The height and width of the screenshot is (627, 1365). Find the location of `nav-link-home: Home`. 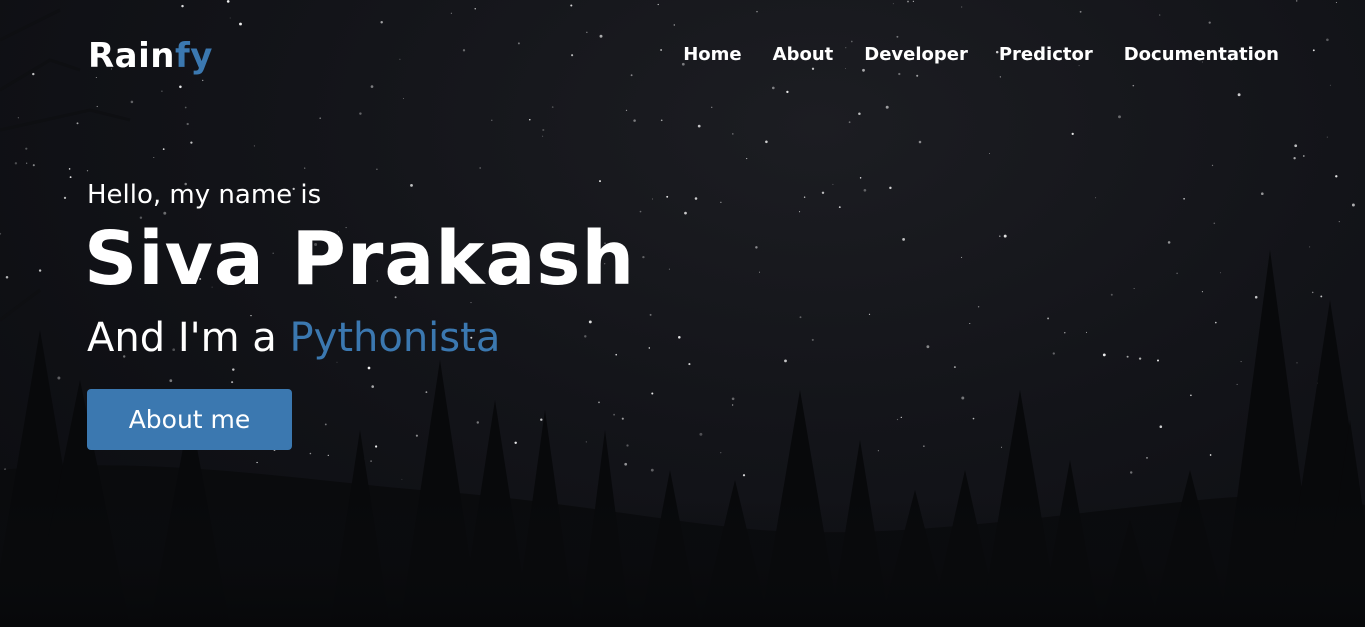

nav-link-home: Home is located at coordinates (712, 54).